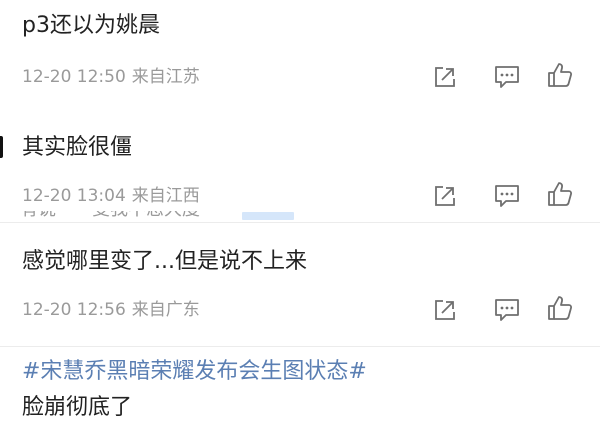 This screenshot has width=600, height=435. What do you see at coordinates (194, 372) in the screenshot?
I see `hashtag-link: #宋慧乔黑暗荣耀发布会生图状态#` at bounding box center [194, 372].